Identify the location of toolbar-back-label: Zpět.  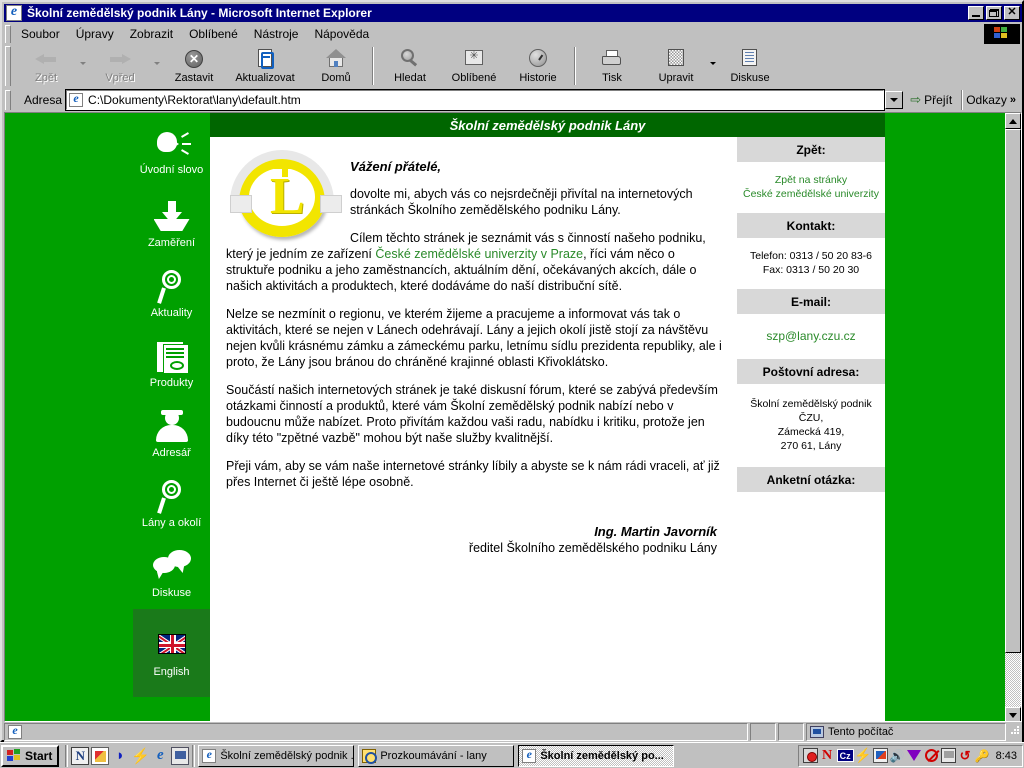
(45, 78).